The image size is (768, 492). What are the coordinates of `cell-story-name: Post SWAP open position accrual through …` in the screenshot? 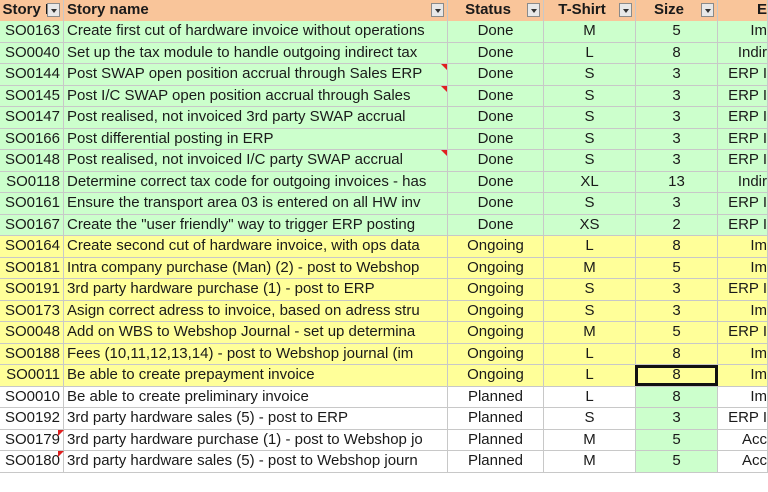 It's located at (256, 75).